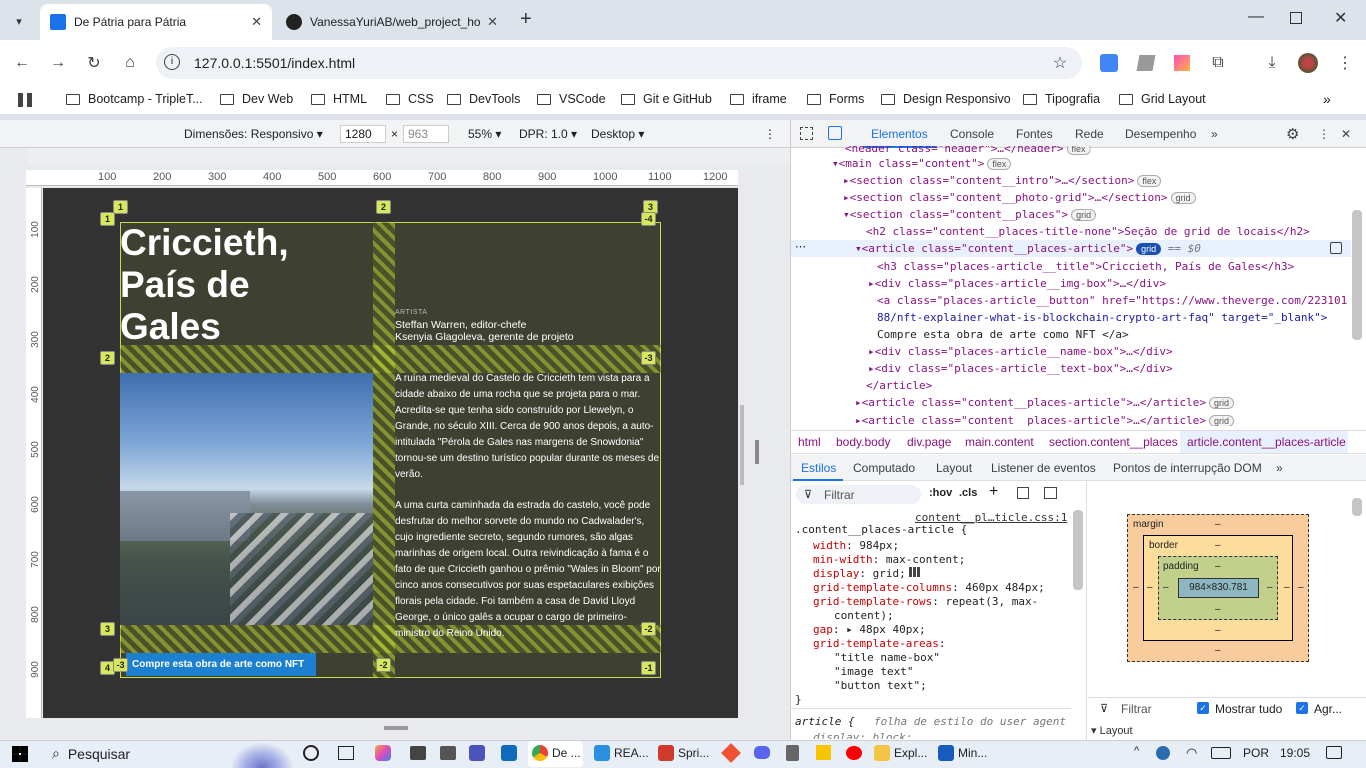 This screenshot has height=768, width=1366. I want to click on sidebar-toggle-icon, so click(1050, 493).